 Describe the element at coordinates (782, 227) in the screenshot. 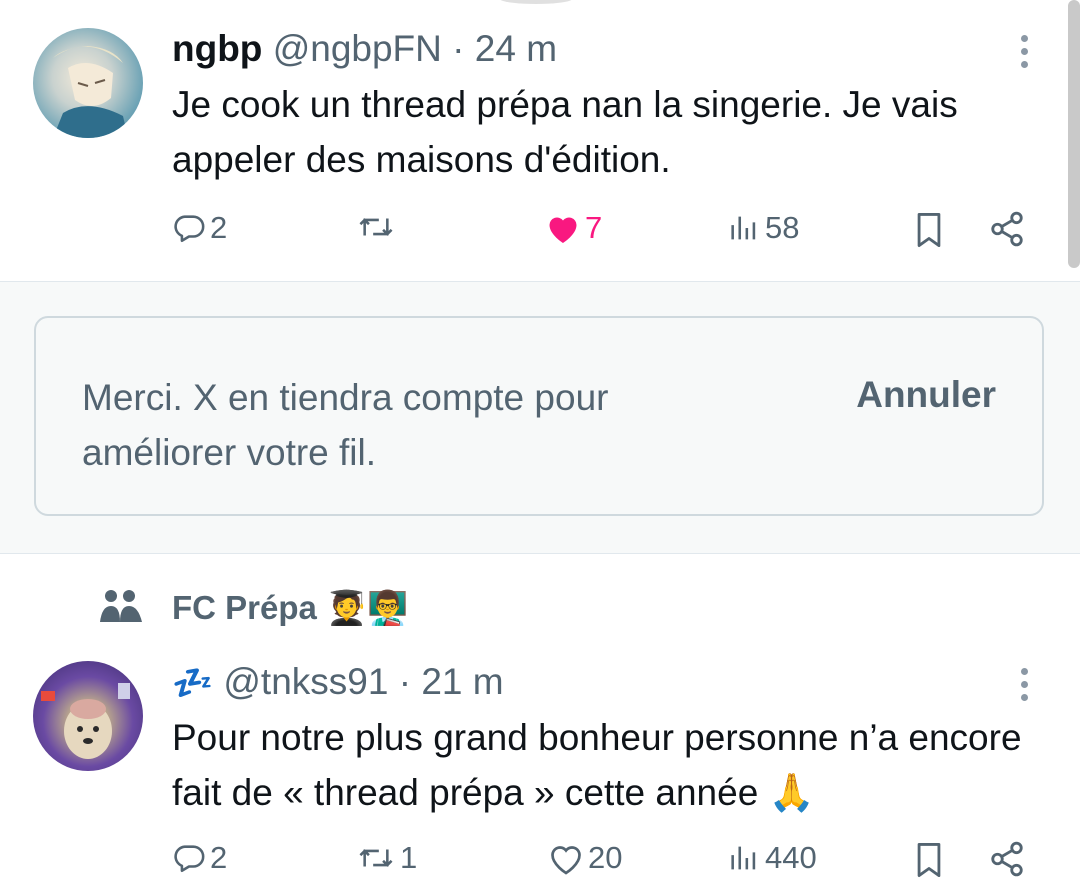

I see `views-count: 58` at that location.